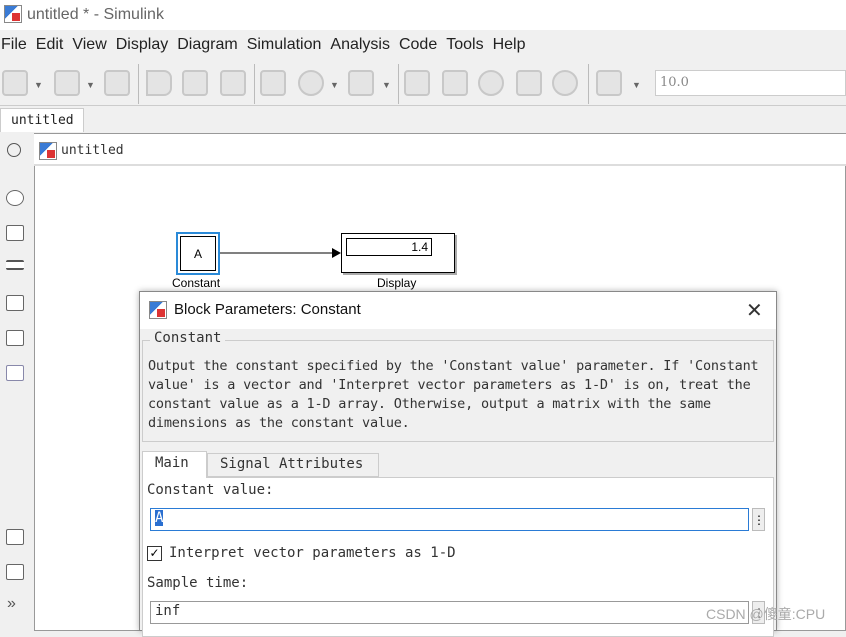 The image size is (846, 637). What do you see at coordinates (361, 83) in the screenshot?
I see `model-explorer-icon` at bounding box center [361, 83].